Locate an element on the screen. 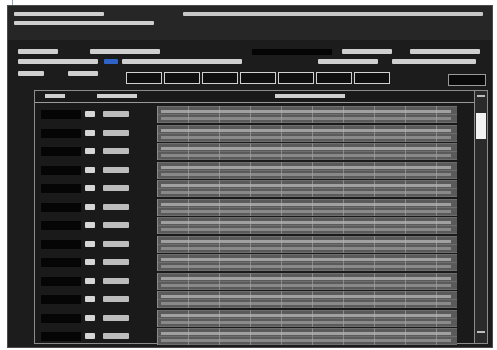  scroll-thumb is located at coordinates (481, 126).